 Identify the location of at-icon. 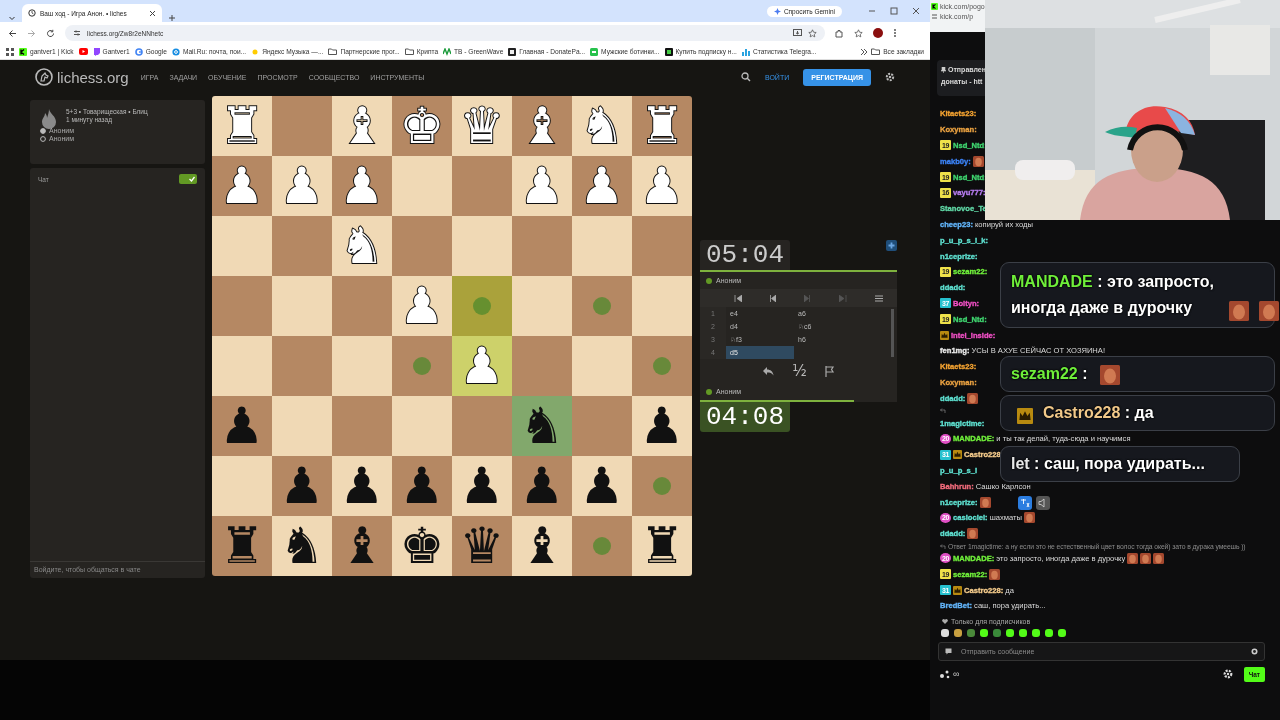
(175, 51).